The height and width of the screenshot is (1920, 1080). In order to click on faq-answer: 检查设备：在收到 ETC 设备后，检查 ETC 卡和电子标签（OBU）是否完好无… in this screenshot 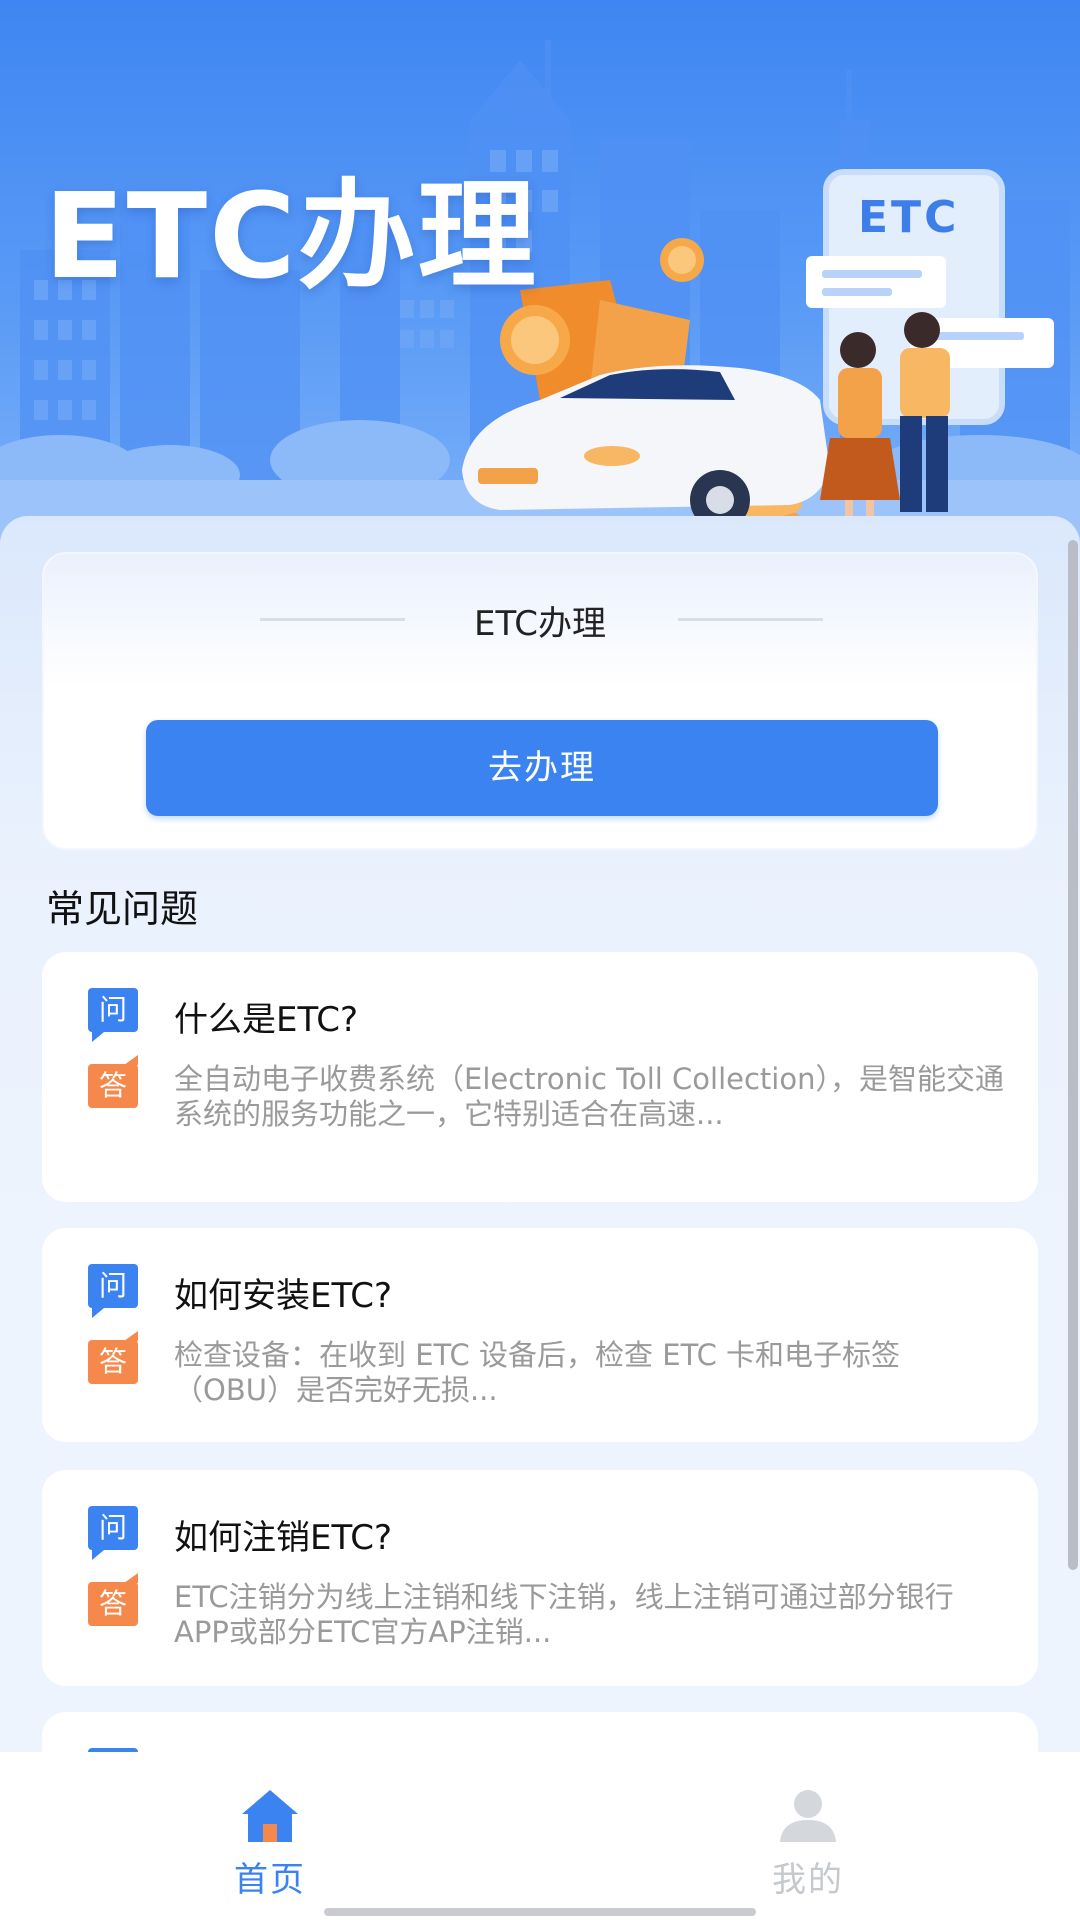, I will do `click(537, 1372)`.